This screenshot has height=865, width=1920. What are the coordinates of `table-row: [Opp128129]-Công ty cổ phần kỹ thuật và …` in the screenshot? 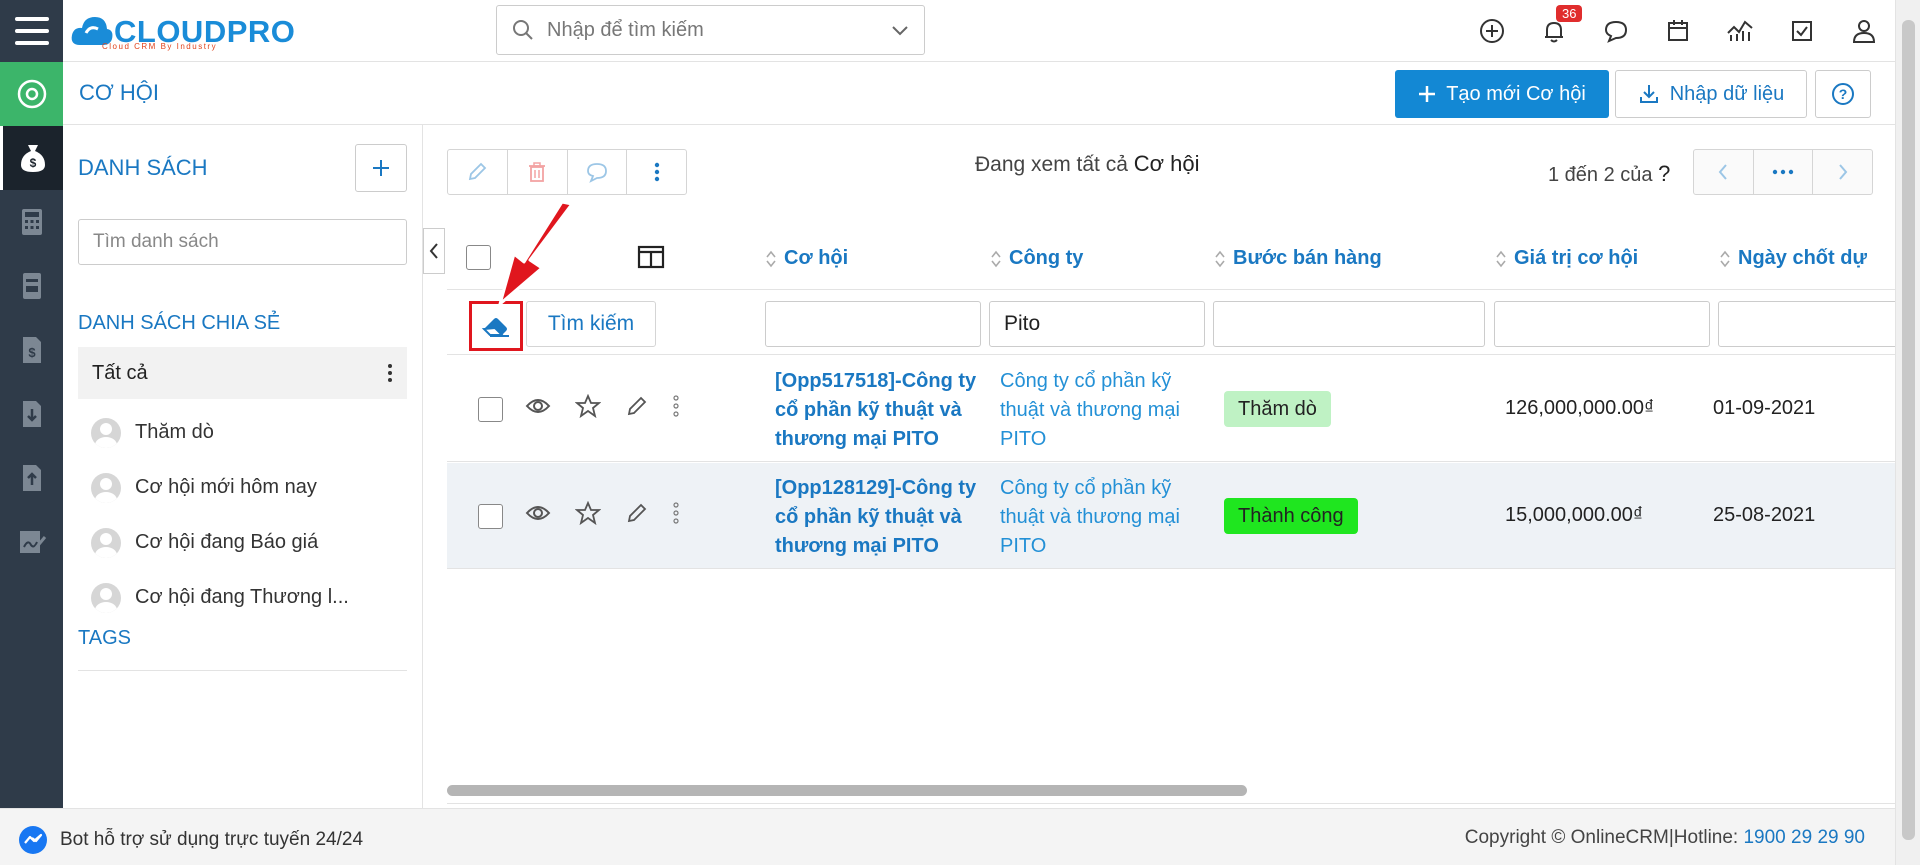 It's located at (1171, 516).